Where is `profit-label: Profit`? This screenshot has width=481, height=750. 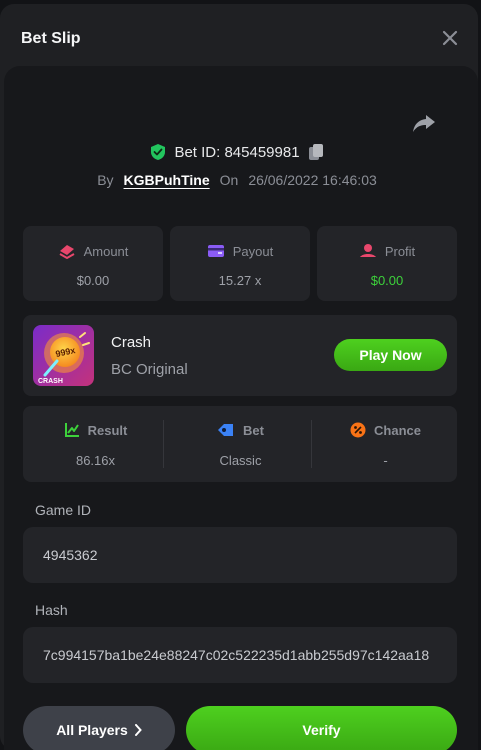
profit-label: Profit is located at coordinates (400, 251).